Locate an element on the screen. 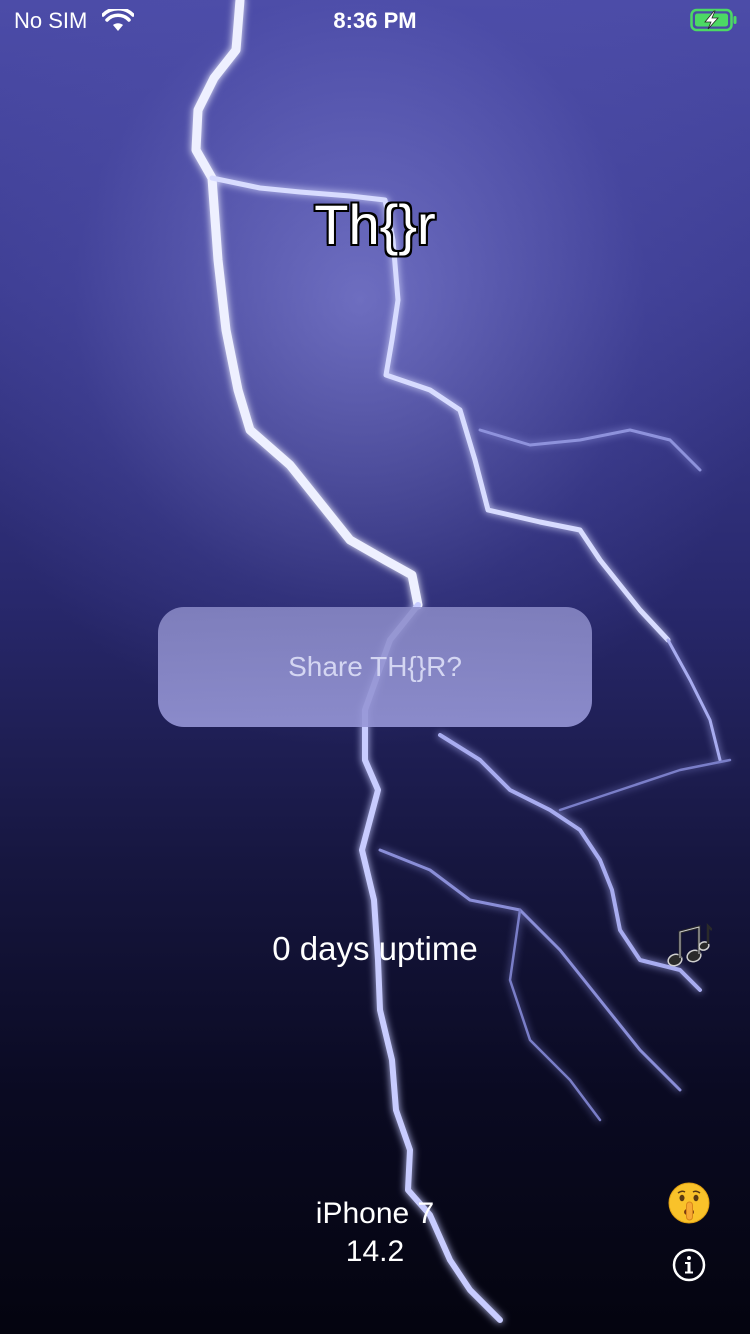 The image size is (750, 1334). music-notes-icon is located at coordinates (688, 947).